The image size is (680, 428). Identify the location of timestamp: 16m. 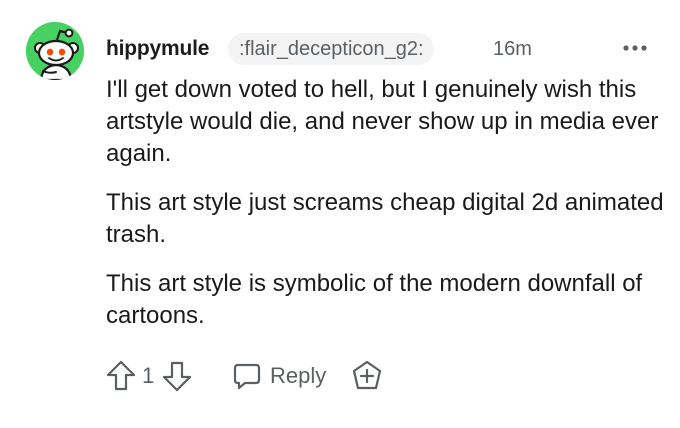
(512, 49).